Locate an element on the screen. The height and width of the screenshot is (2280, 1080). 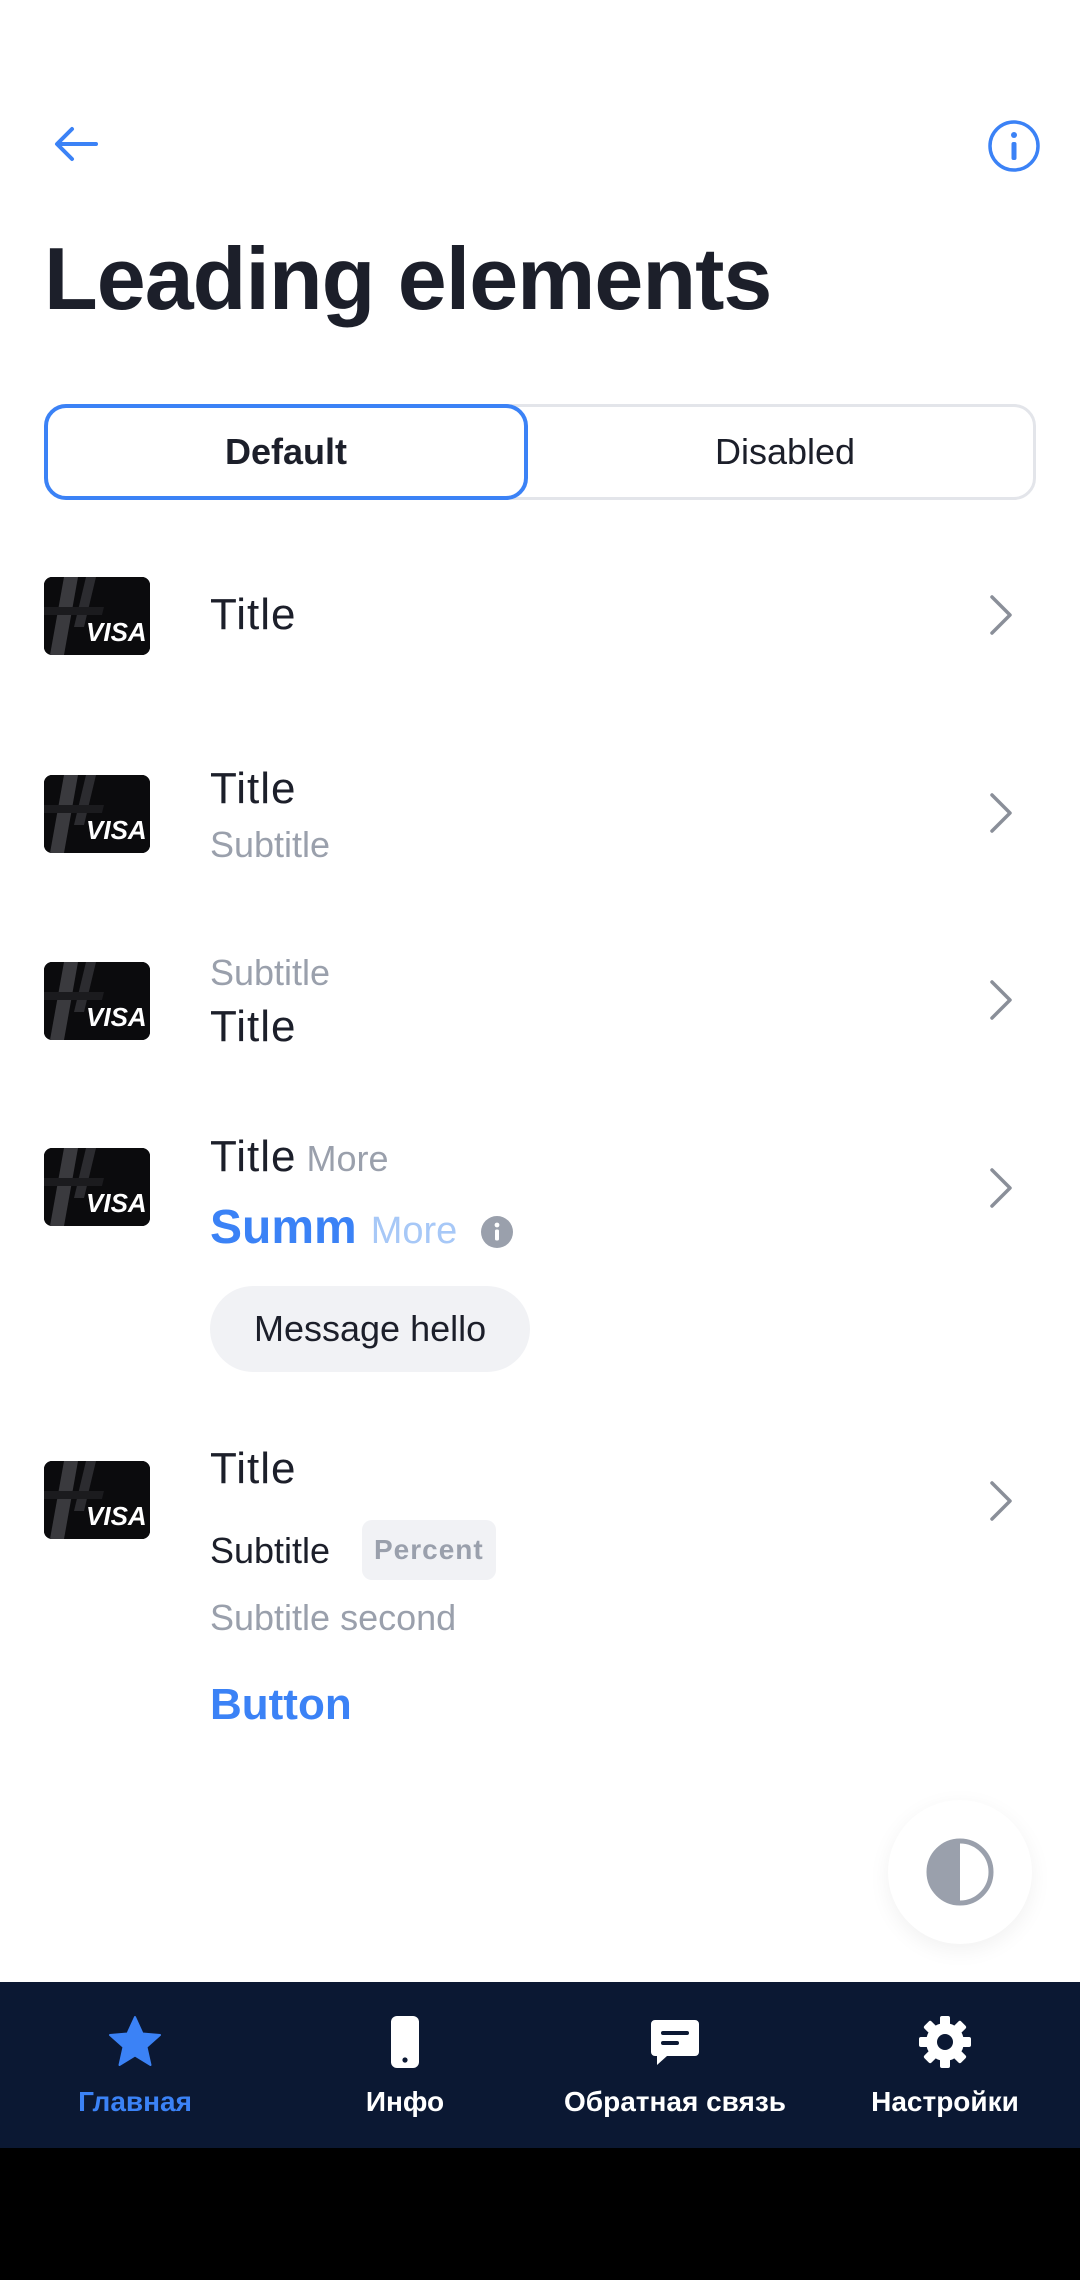
phone-icon is located at coordinates (405, 2042).